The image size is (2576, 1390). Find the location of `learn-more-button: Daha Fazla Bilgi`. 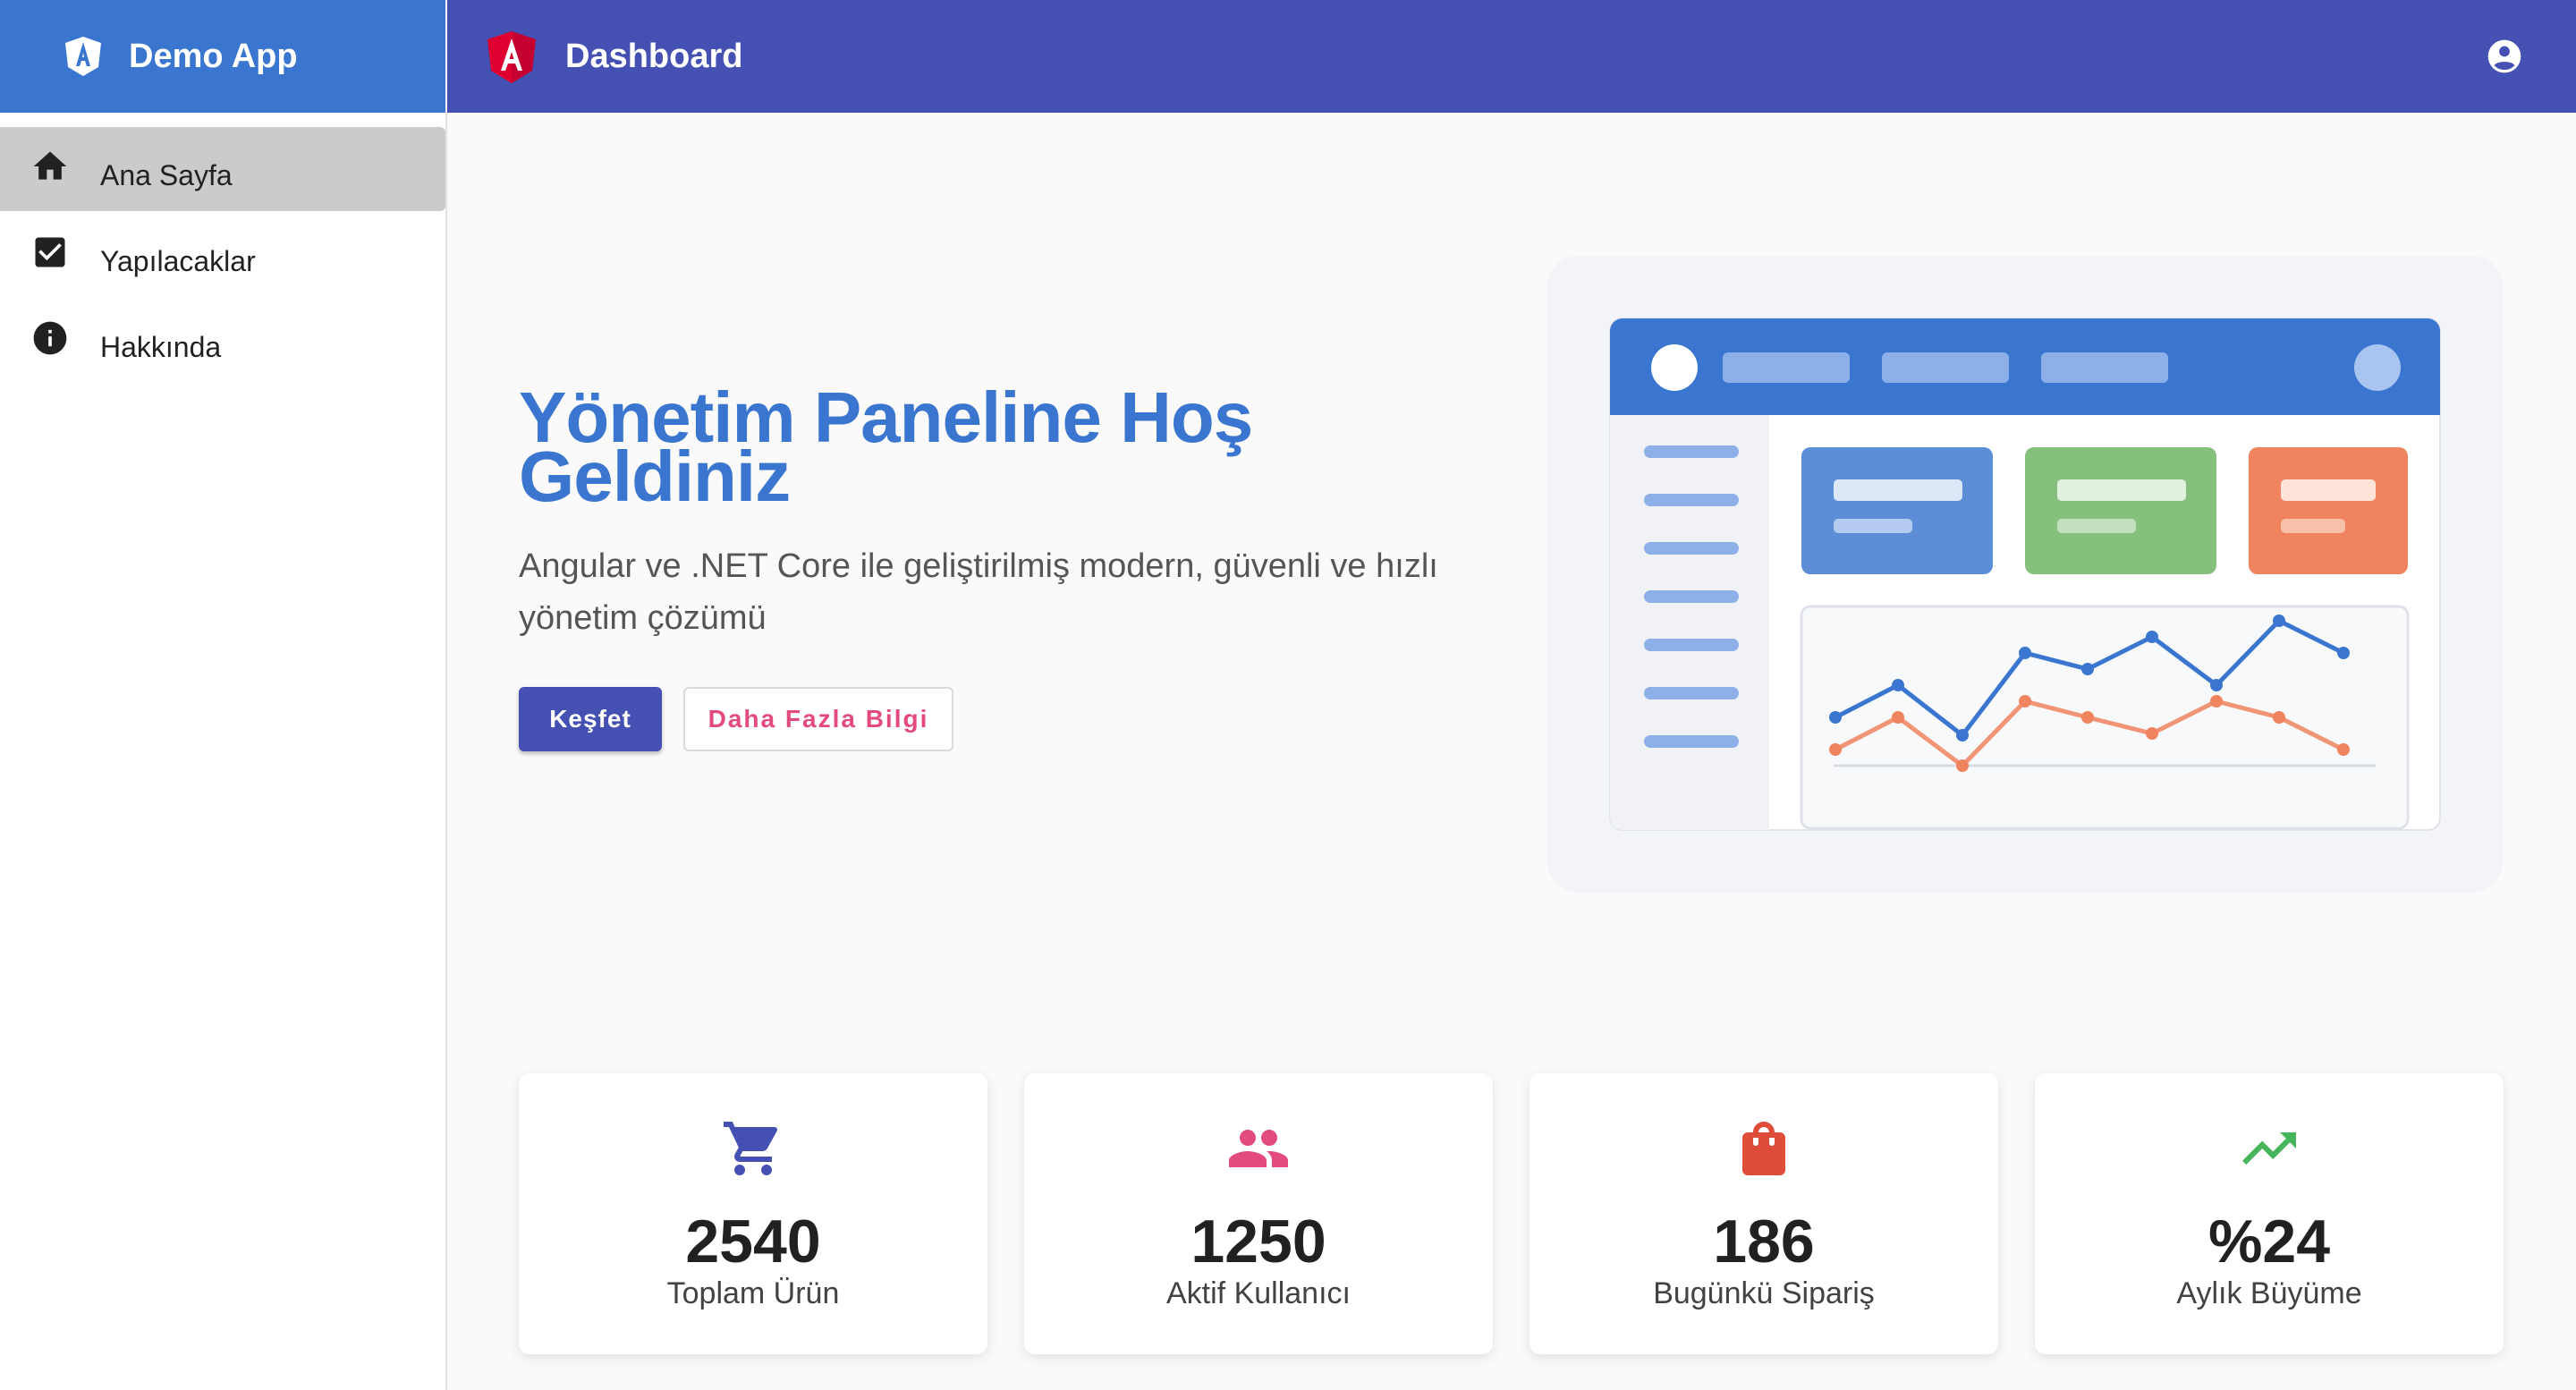

learn-more-button: Daha Fazla Bilgi is located at coordinates (818, 719).